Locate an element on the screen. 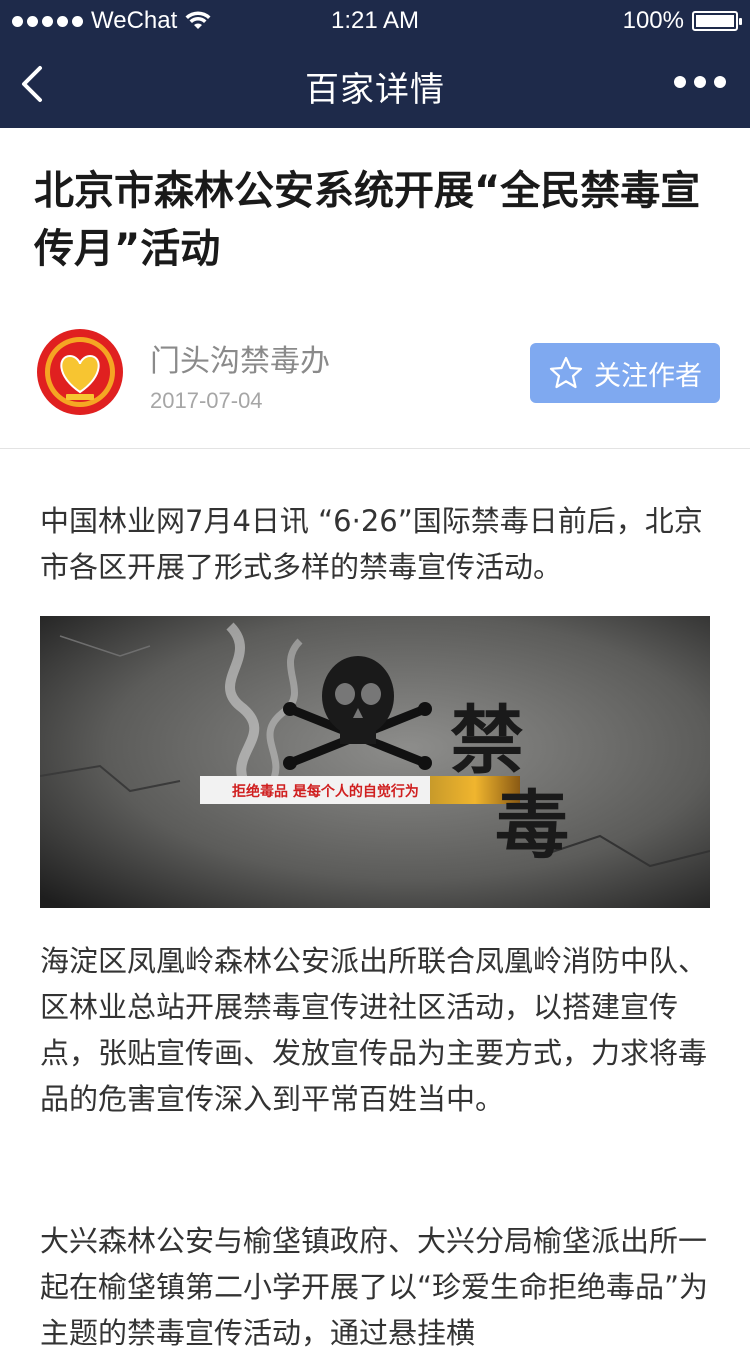 This screenshot has height=1356, width=750. banner-char-1: 禁 is located at coordinates (487, 741).